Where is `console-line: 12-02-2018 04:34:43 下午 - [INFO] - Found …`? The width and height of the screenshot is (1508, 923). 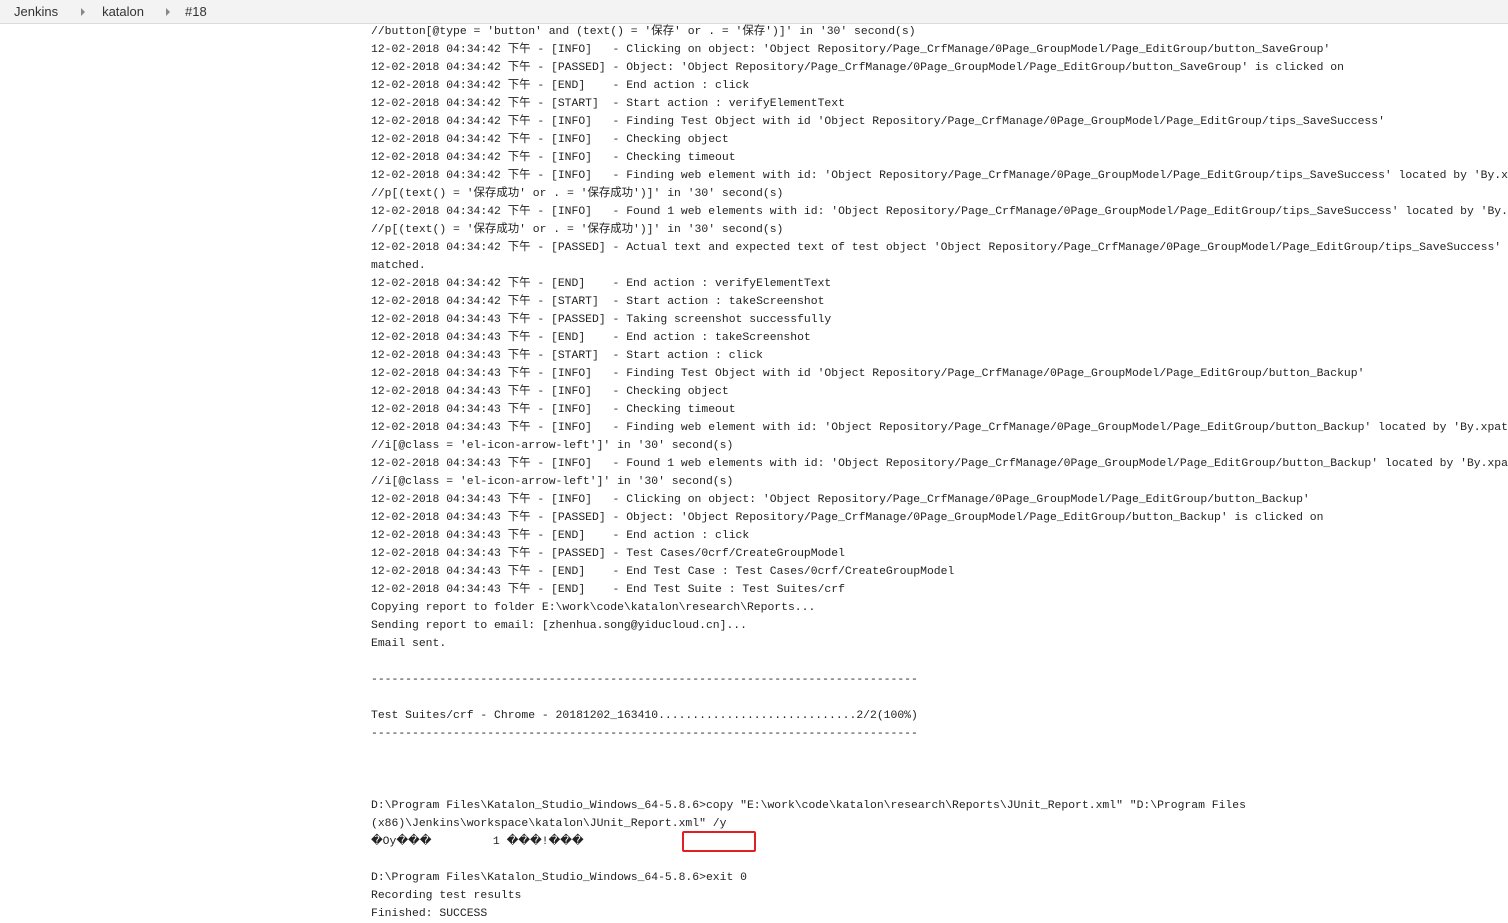
console-line: 12-02-2018 04:34:43 下午 - [INFO] - Found … is located at coordinates (939, 464).